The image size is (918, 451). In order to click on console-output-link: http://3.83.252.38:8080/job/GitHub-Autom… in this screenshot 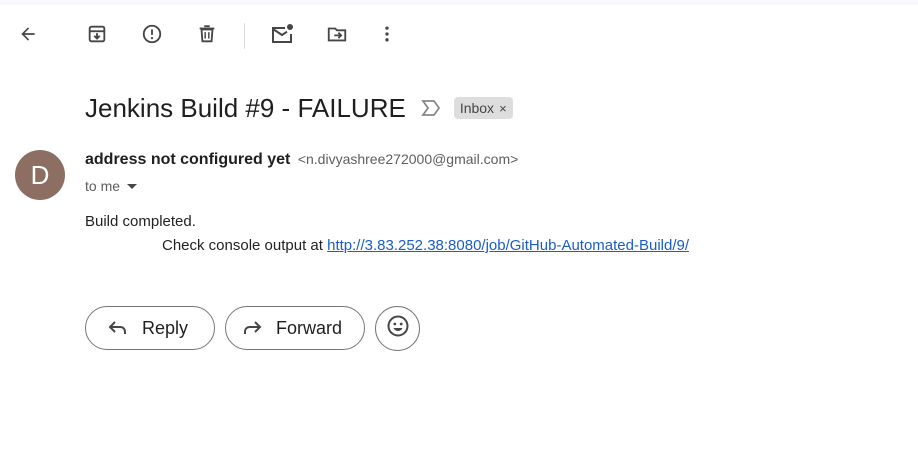, I will do `click(508, 245)`.